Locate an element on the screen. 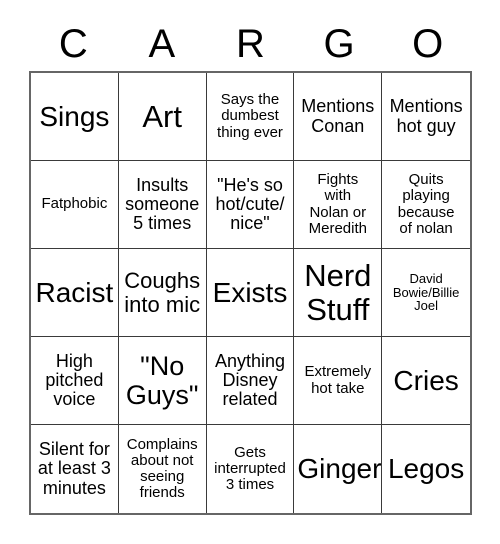 The width and height of the screenshot is (500, 544). bingo-cell-label: "No Guys" is located at coordinates (162, 380).